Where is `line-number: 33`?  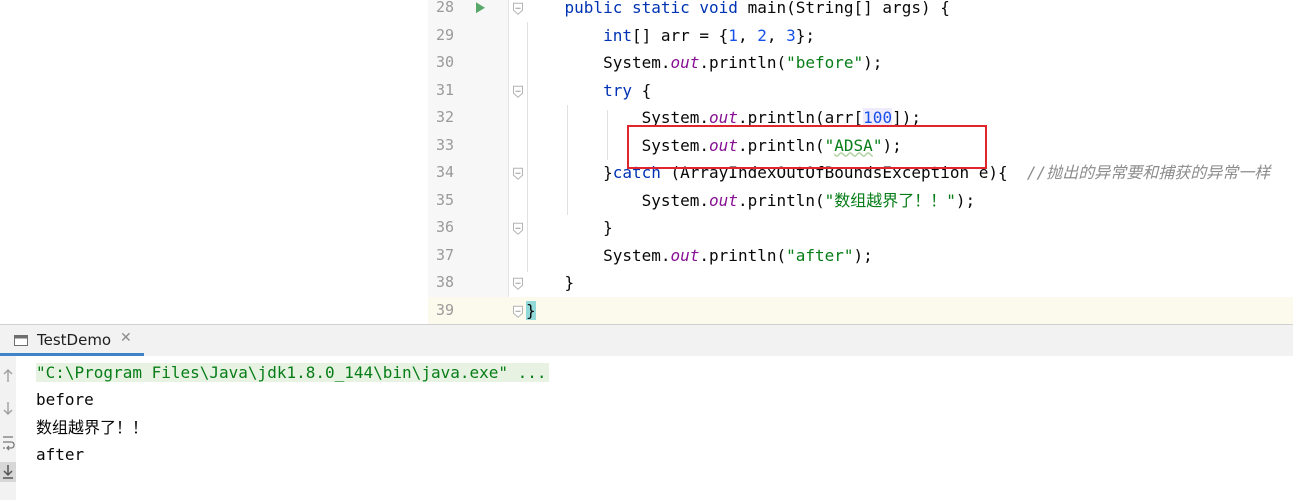
line-number: 33 is located at coordinates (444, 144).